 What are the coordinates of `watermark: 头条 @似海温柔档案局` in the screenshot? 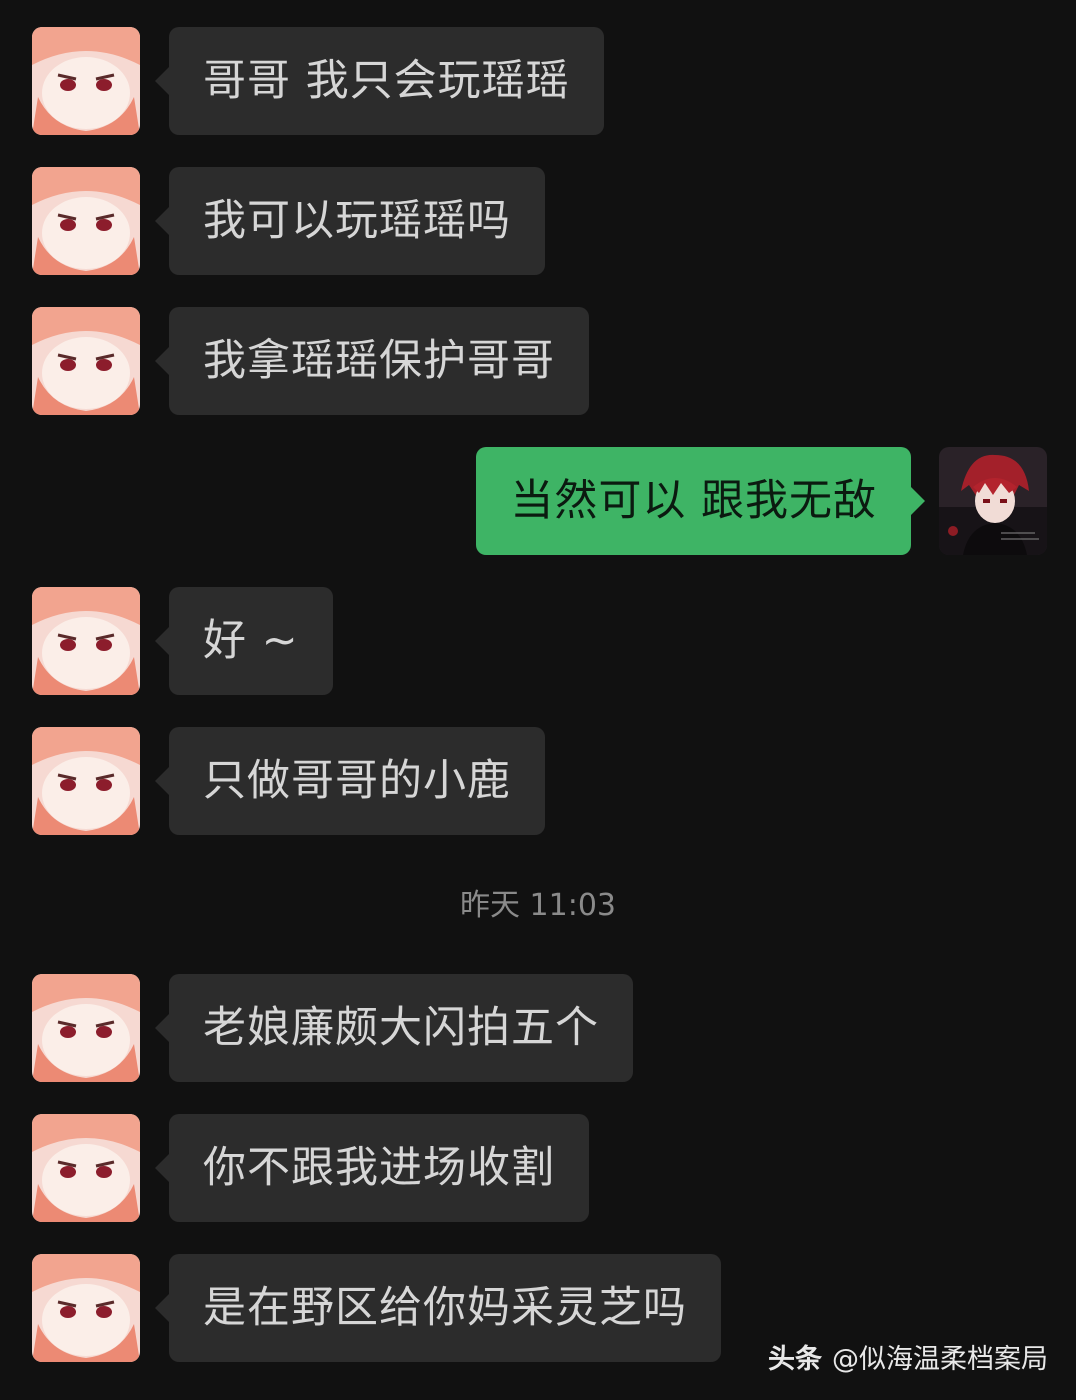 It's located at (908, 1360).